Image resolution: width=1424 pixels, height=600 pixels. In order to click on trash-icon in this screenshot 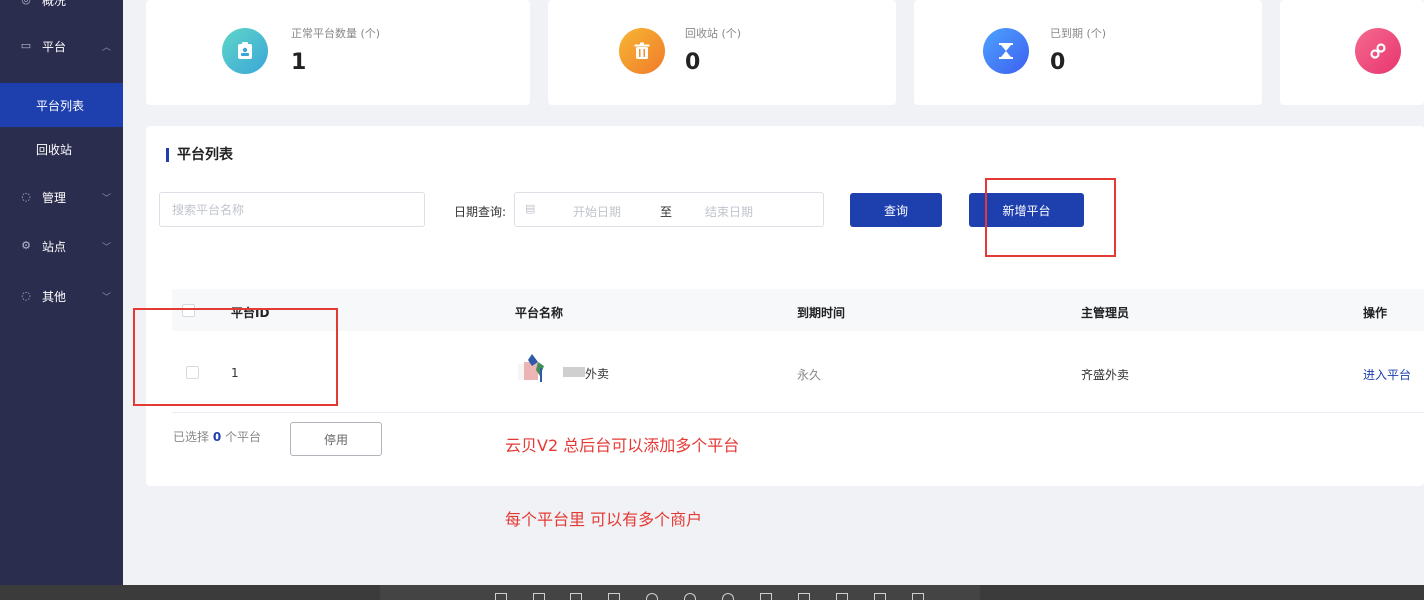, I will do `click(642, 51)`.